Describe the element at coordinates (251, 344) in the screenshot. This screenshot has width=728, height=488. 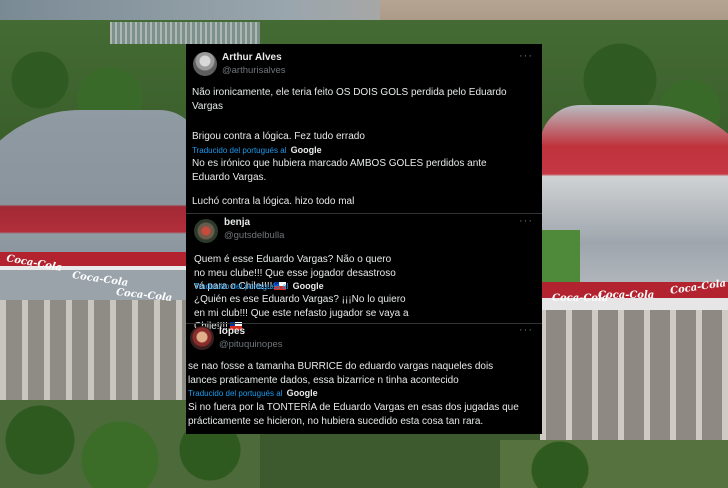
I see `author-handle: @pituquinopes` at that location.